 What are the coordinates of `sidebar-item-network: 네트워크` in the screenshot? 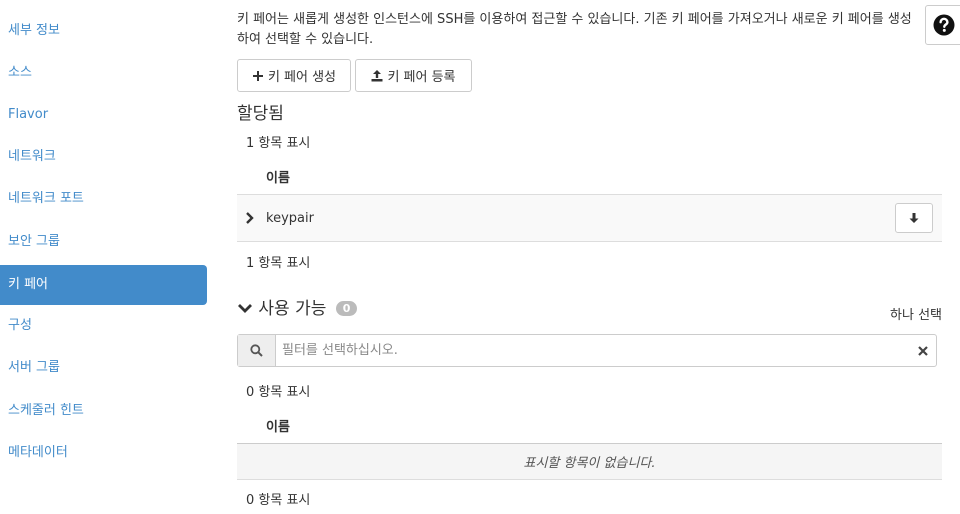 It's located at (103, 157).